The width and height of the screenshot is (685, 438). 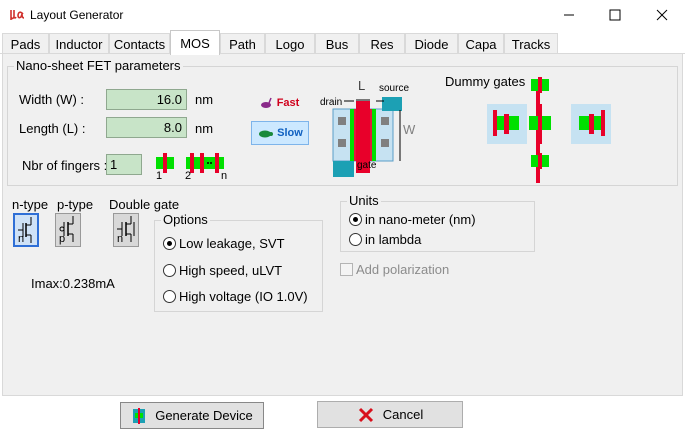 I want to click on option-low-leakage: Low leakage, SVT, so click(x=224, y=243).